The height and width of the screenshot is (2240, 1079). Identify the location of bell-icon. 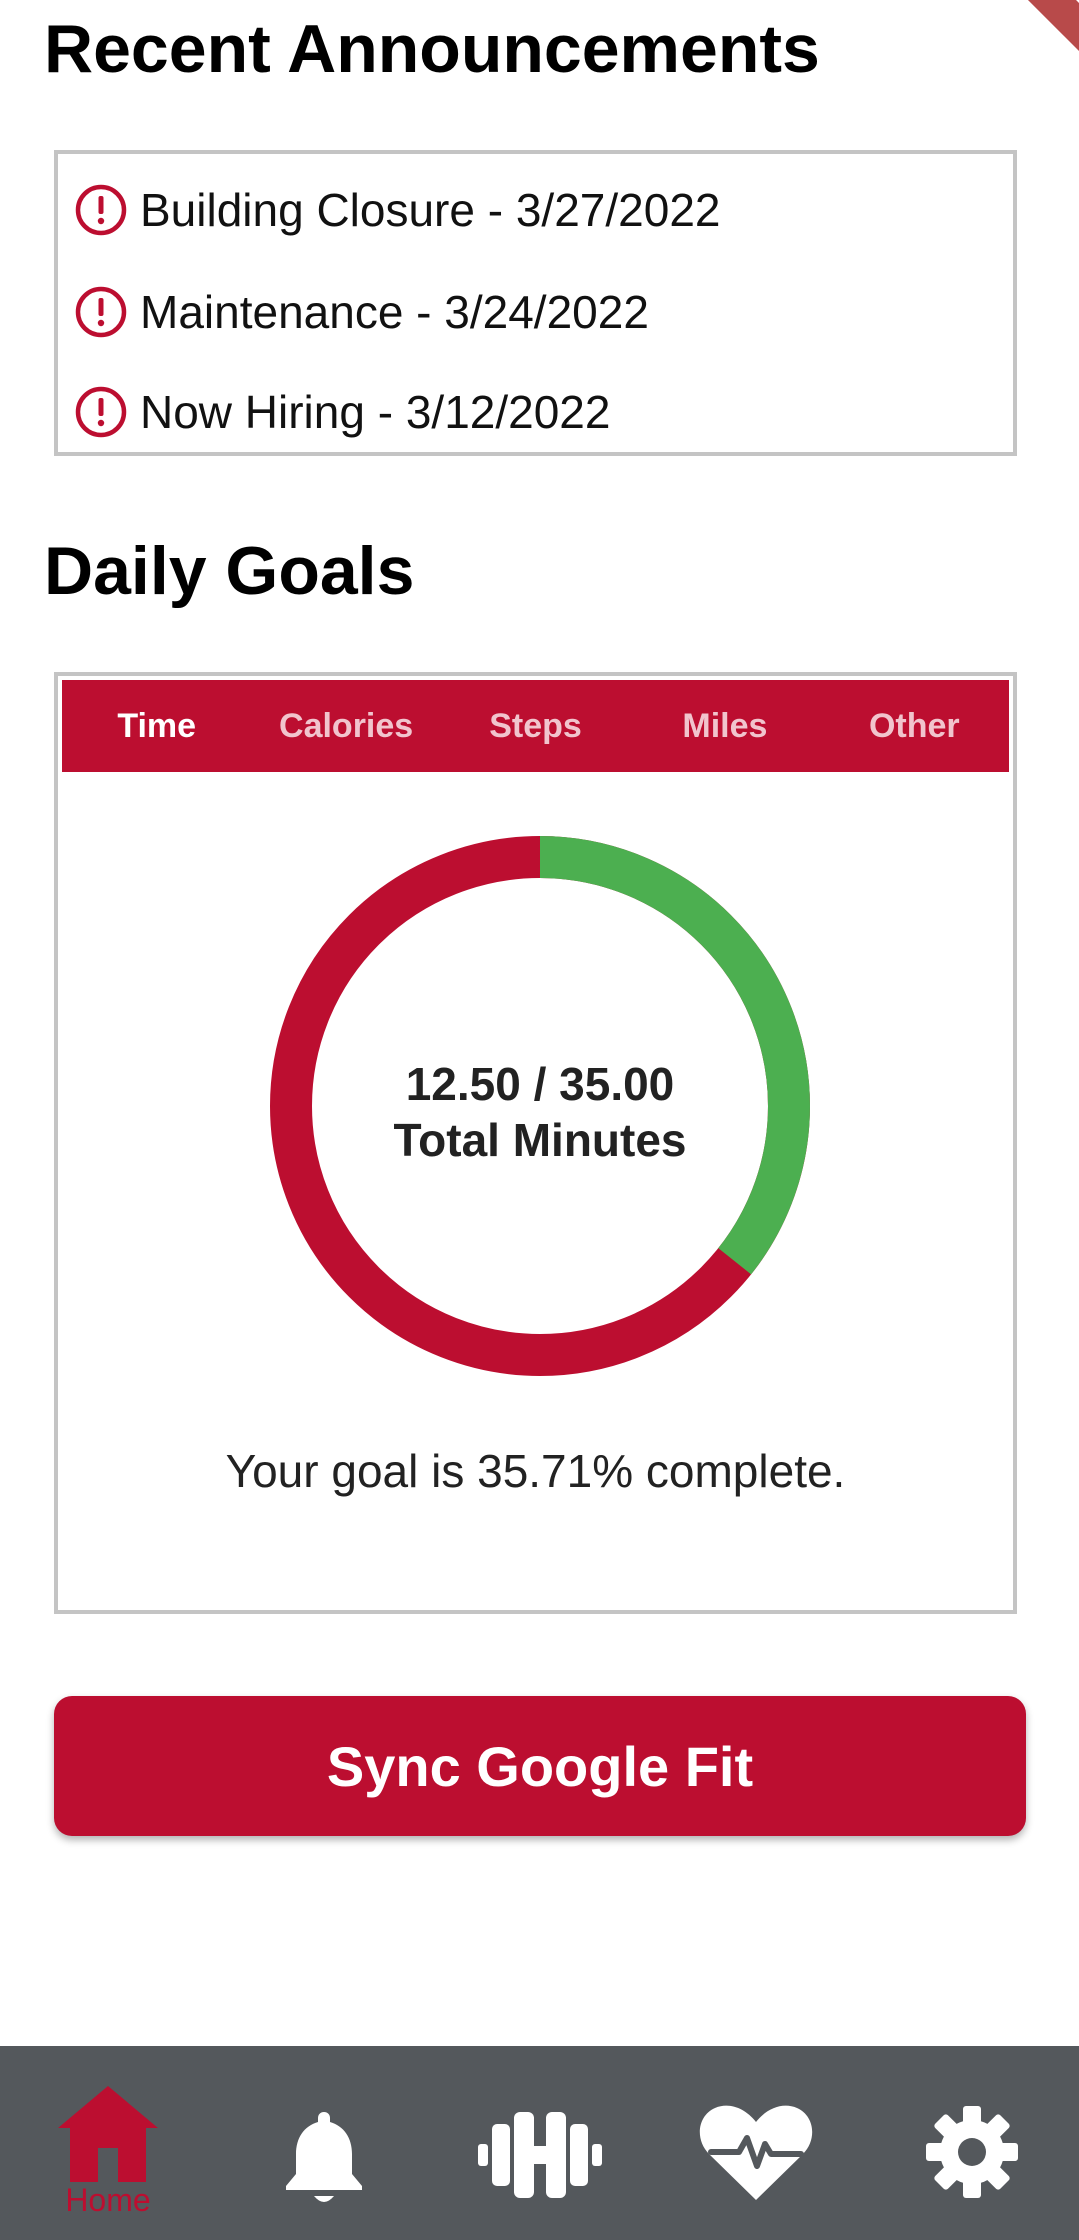
(324, 2157).